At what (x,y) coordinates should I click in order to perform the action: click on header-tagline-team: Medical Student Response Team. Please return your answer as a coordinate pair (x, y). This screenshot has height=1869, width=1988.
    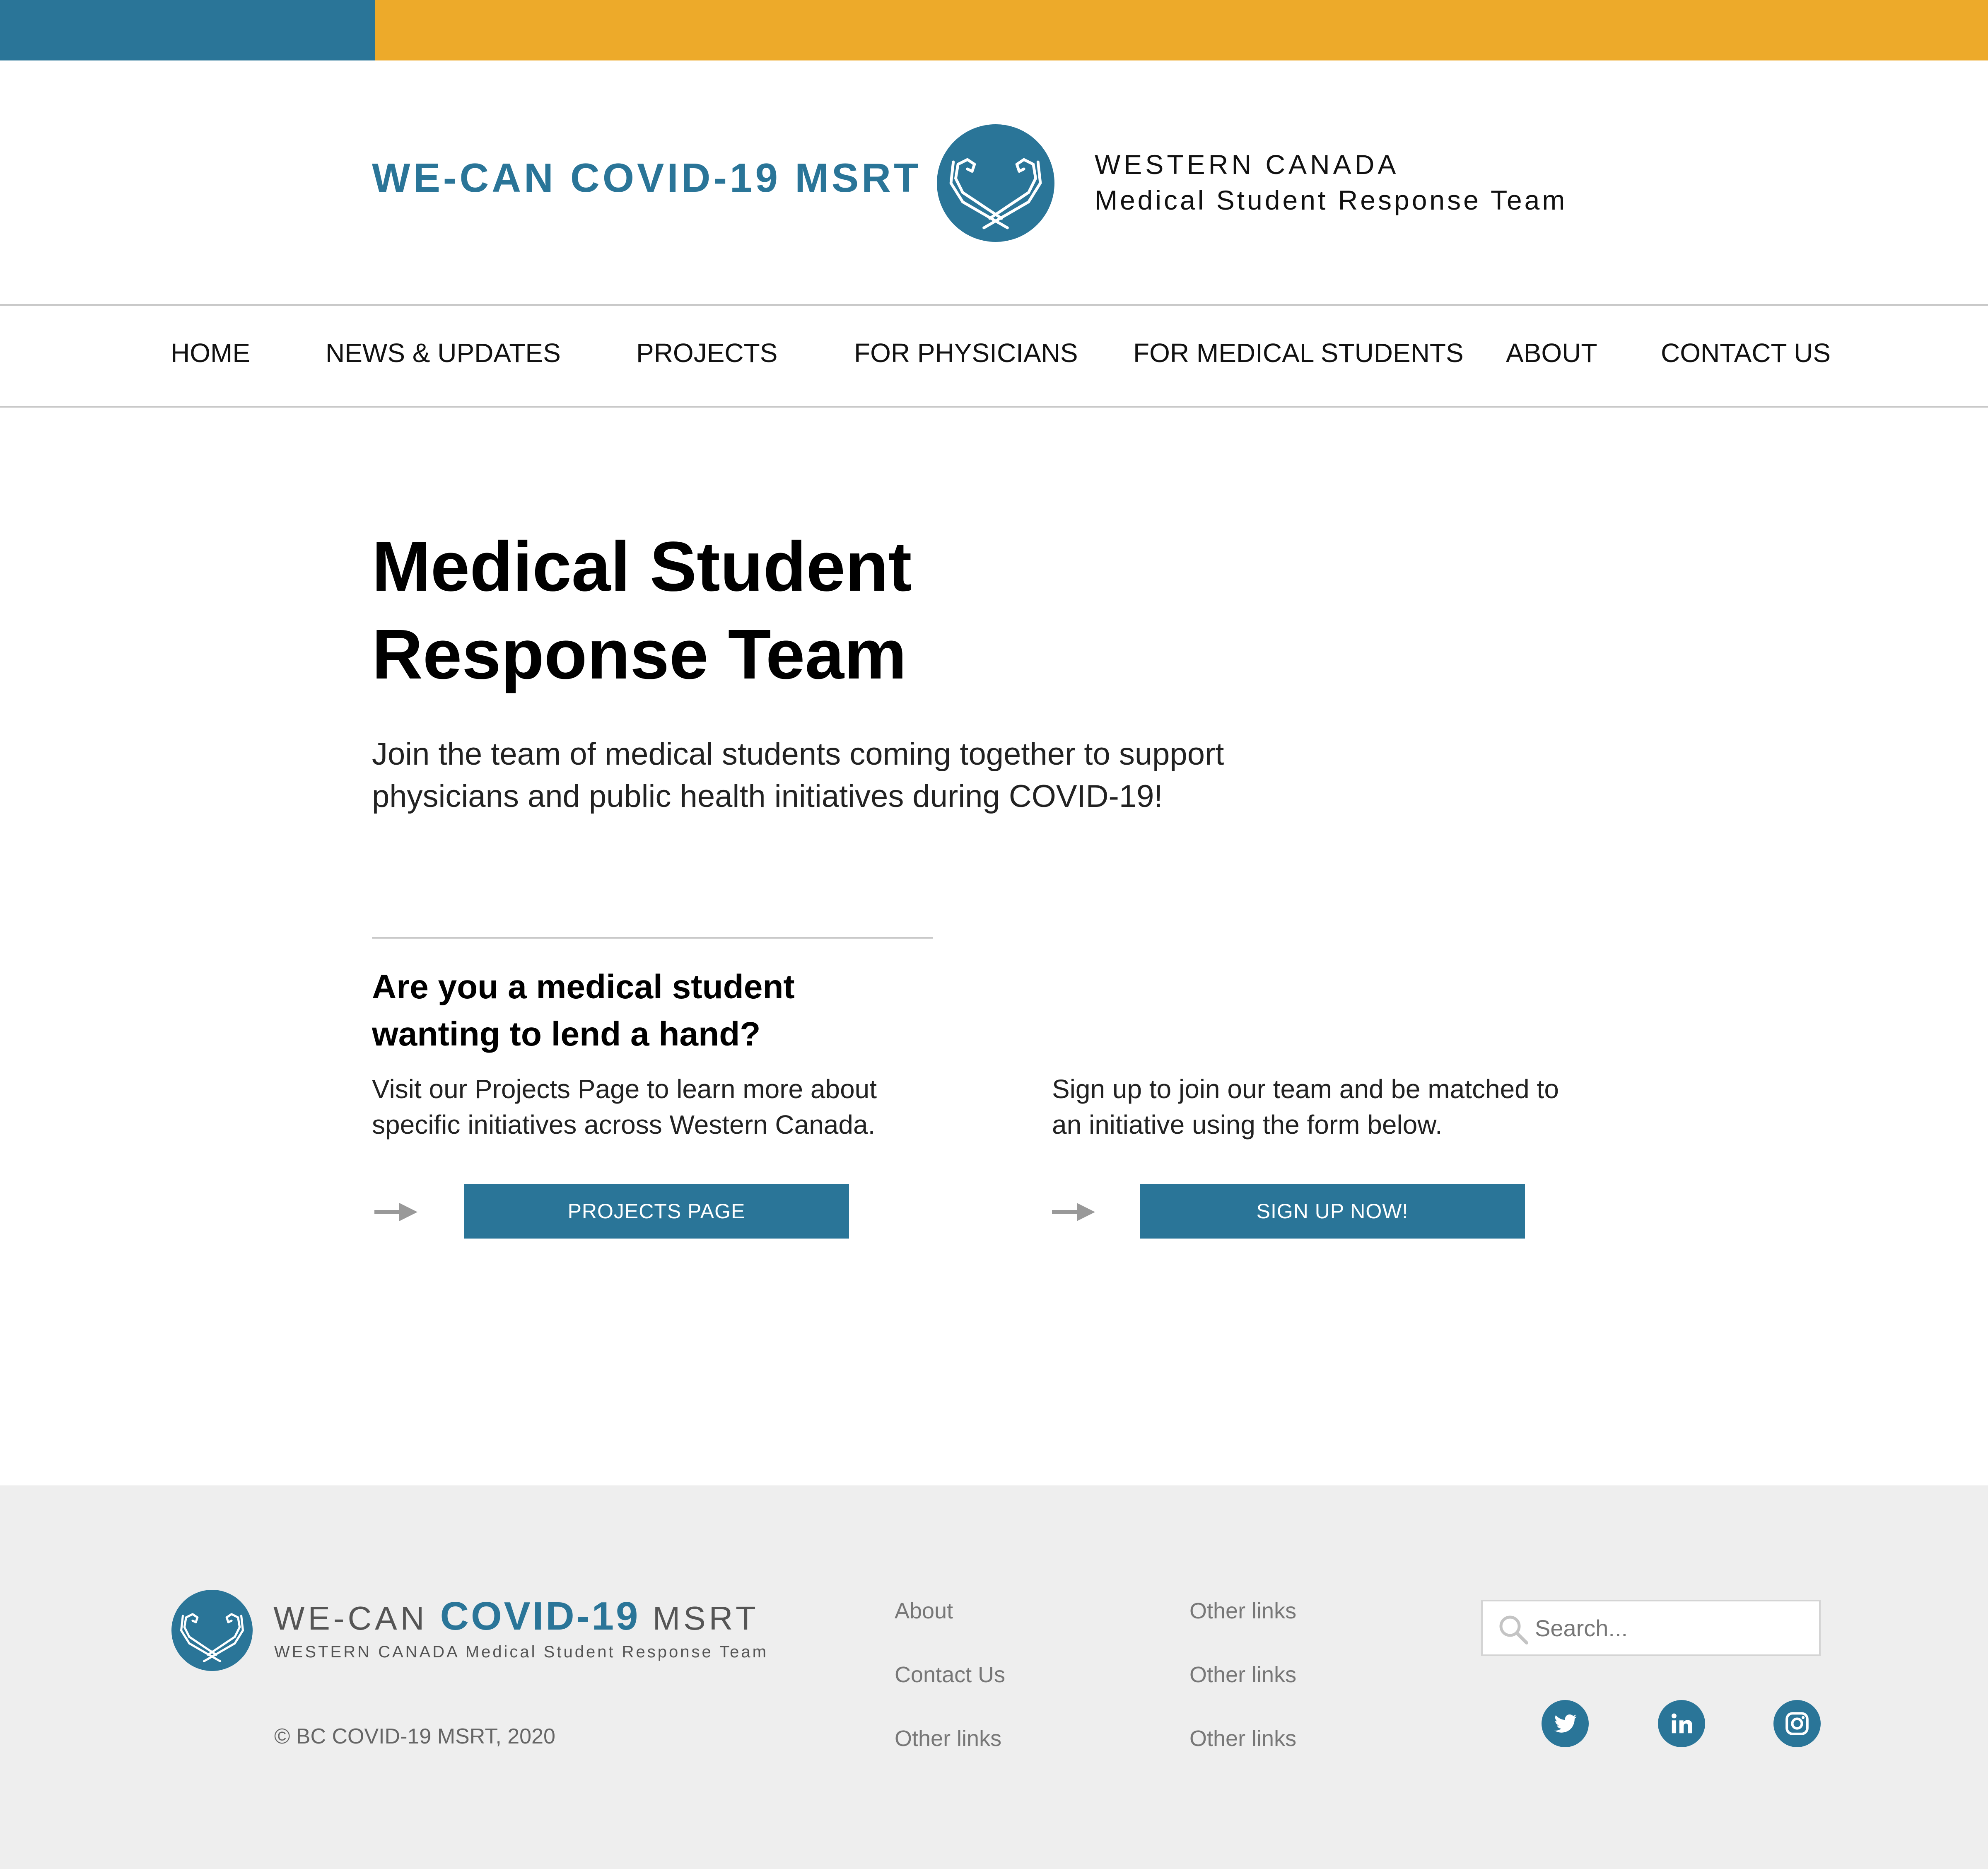
    Looking at the image, I should click on (1331, 200).